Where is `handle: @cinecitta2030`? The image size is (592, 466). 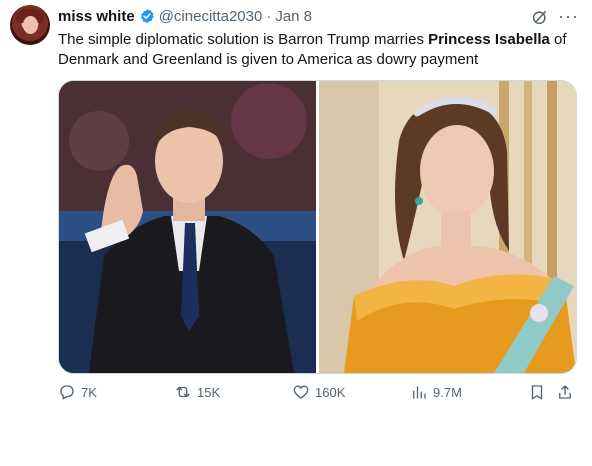
handle: @cinecitta2030 is located at coordinates (211, 16).